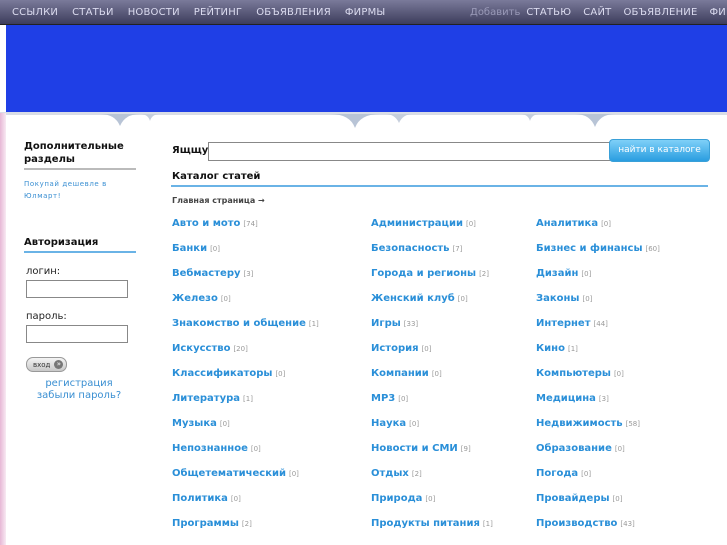 The height and width of the screenshot is (545, 727). I want to click on category-item: Отдых [2], so click(396, 473).